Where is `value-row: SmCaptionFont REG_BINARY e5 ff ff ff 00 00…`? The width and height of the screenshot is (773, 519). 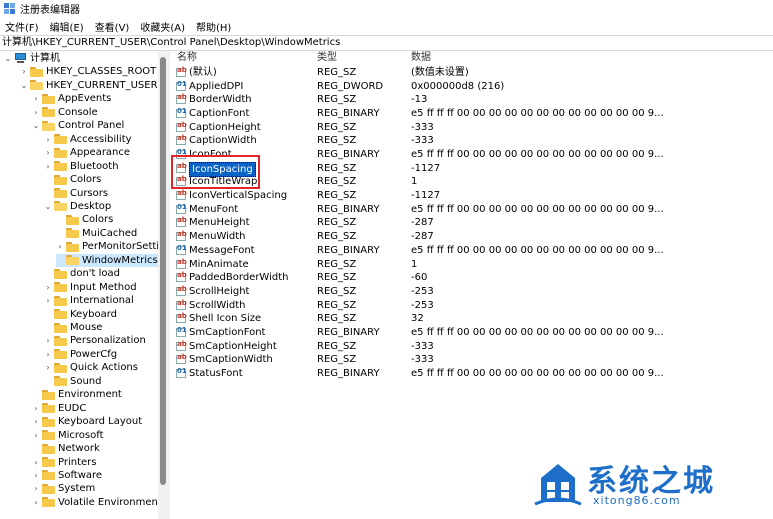 value-row: SmCaptionFont REG_BINARY e5 ff ff ff 00 00… is located at coordinates (471, 333).